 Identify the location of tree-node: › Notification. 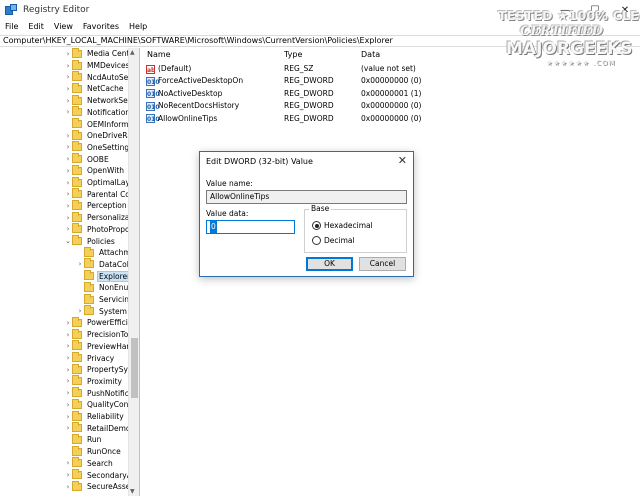
(97, 112).